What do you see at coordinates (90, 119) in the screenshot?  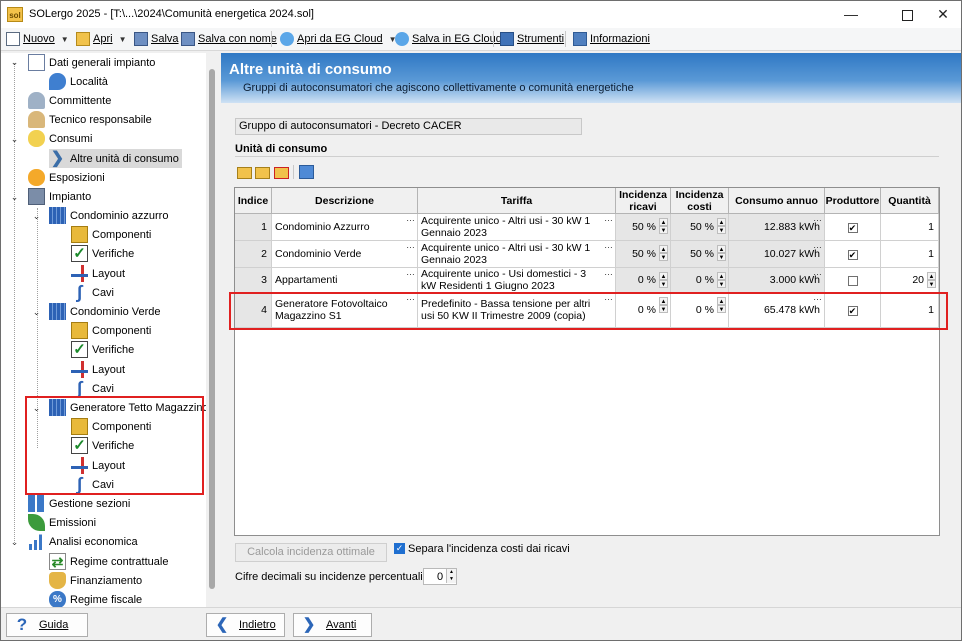 I see `tree-node-tecnico: Tecnico responsabile` at bounding box center [90, 119].